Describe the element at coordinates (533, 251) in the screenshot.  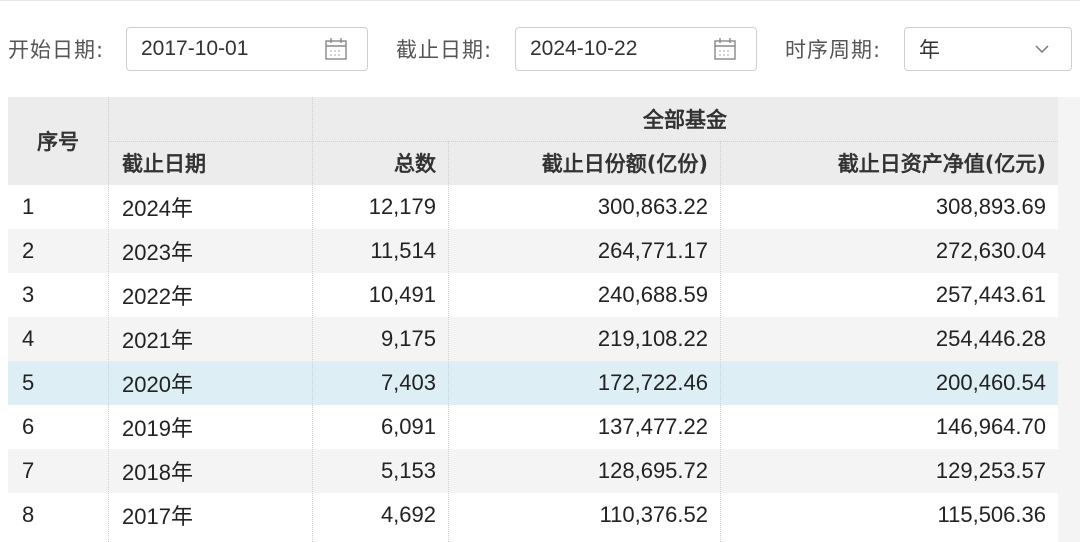
I see `table-row: 2 2023年 11,514 264,771.17 272,630.04` at that location.